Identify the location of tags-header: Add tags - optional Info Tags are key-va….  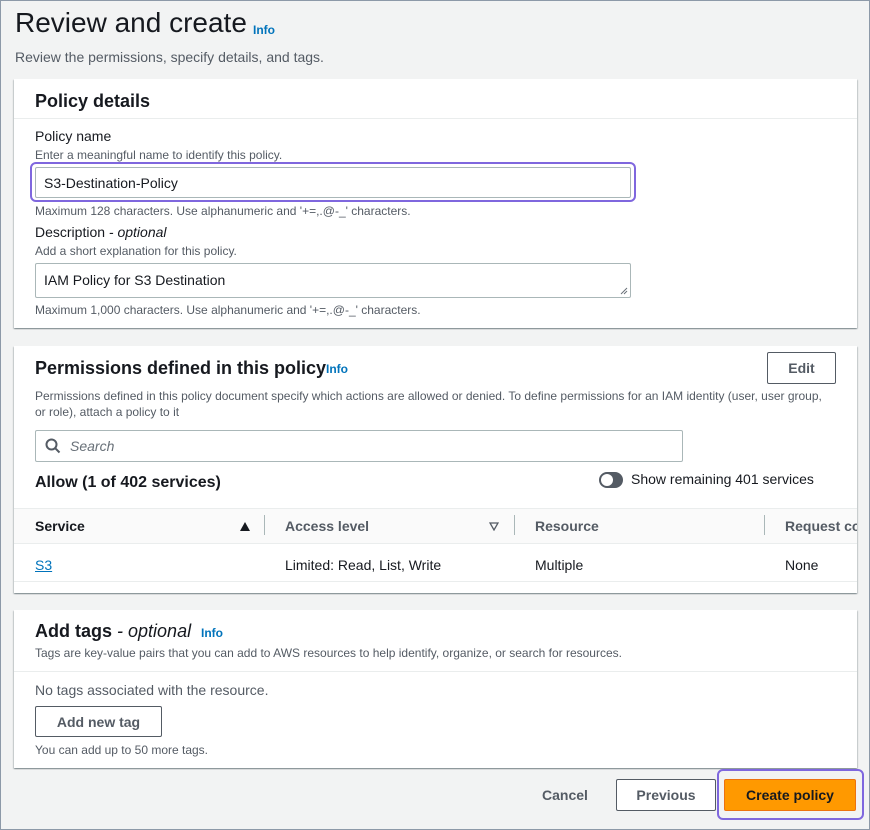
(435, 641).